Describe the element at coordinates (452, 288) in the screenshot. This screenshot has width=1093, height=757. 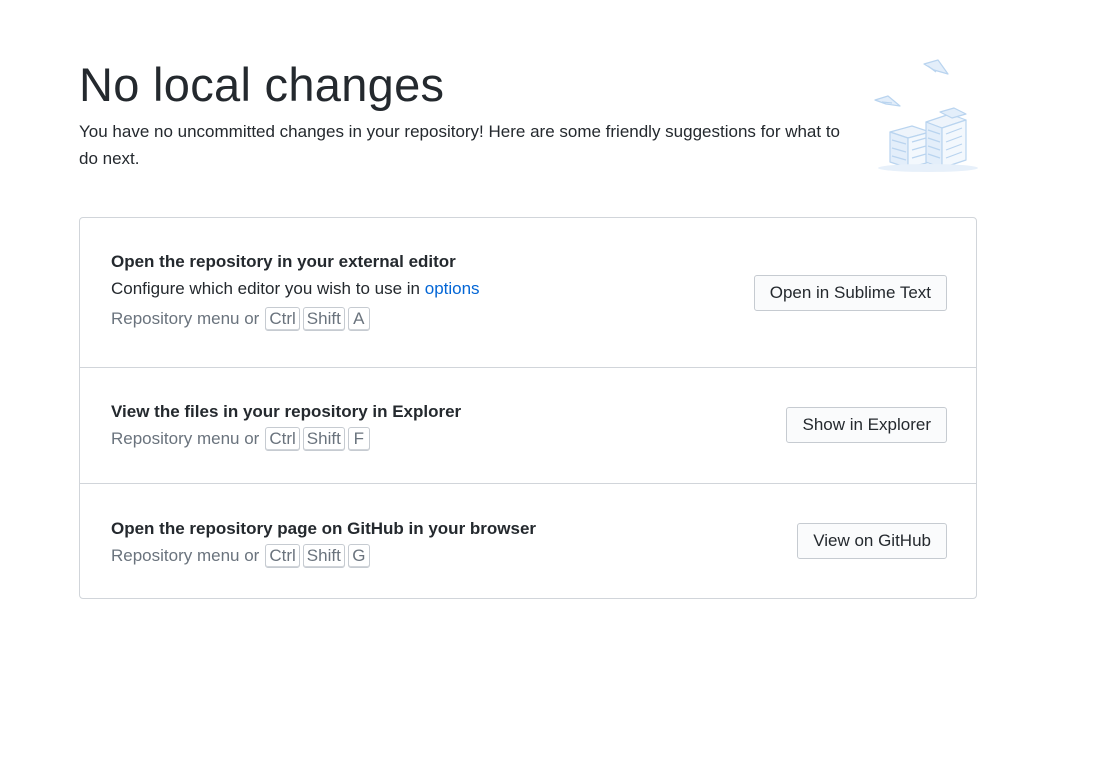
I see `options-link: options` at that location.